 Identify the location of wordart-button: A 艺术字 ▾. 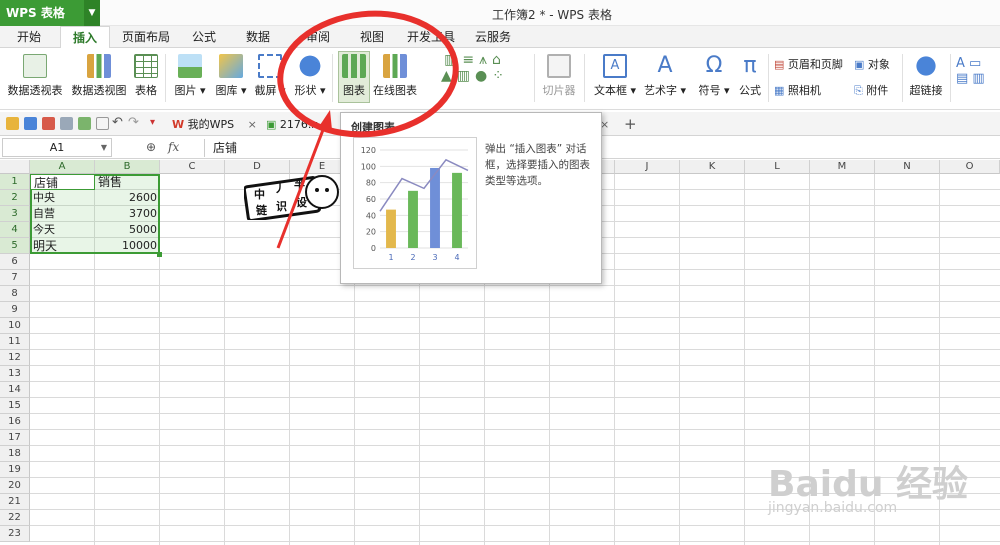
(665, 75).